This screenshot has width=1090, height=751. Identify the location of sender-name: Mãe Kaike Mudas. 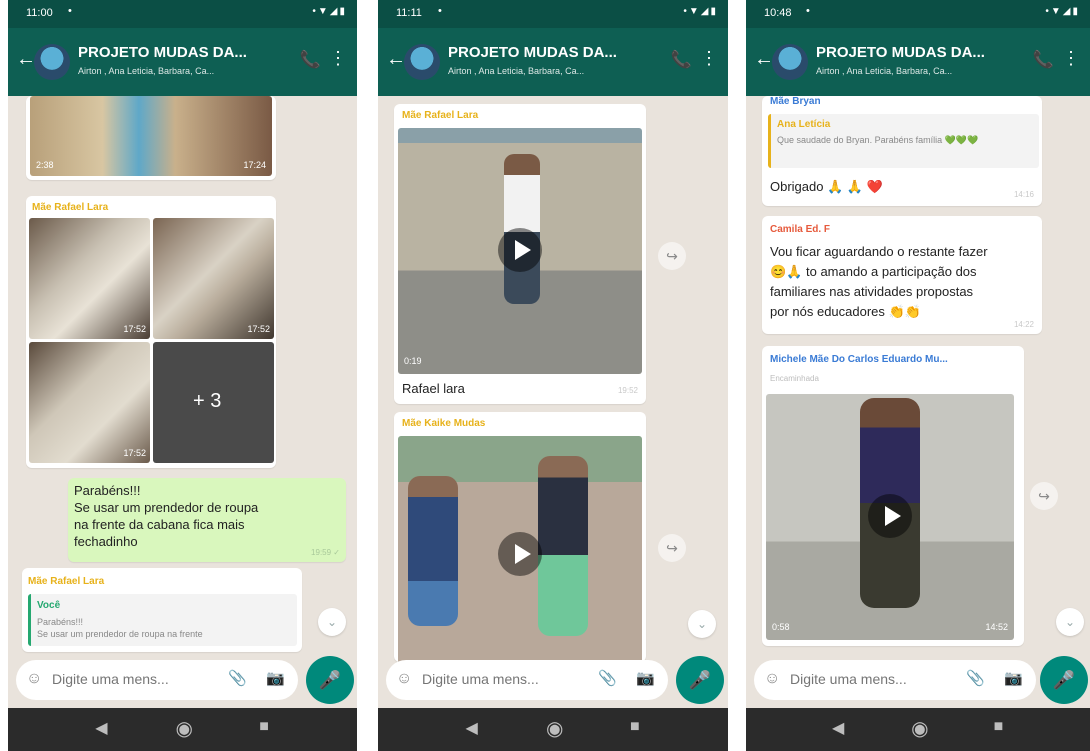
(444, 423).